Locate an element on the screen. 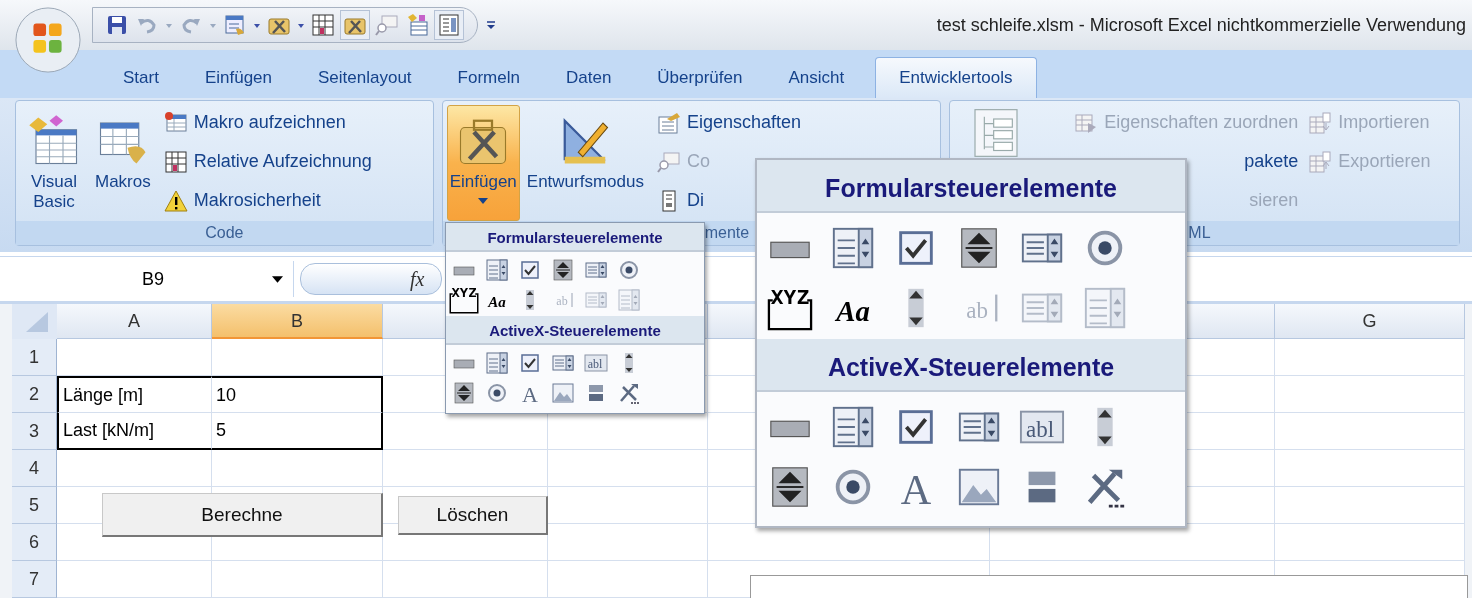 This screenshot has width=1472, height=598. ribbon-button: Makros is located at coordinates (123, 163).